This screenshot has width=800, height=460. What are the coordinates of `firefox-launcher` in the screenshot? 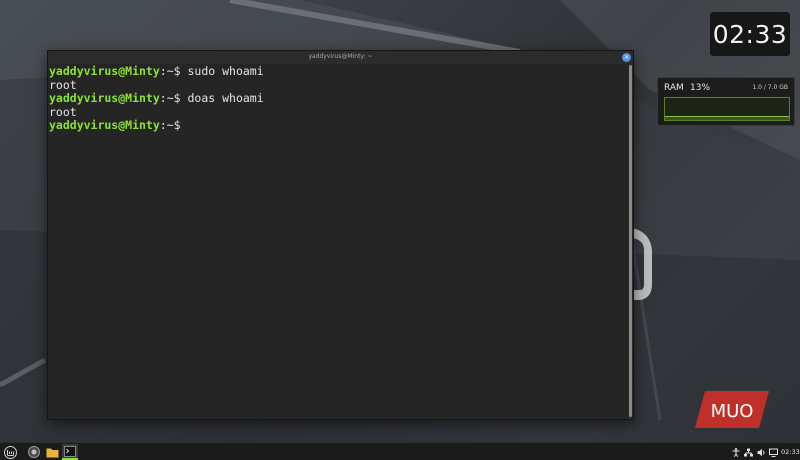 It's located at (34, 452).